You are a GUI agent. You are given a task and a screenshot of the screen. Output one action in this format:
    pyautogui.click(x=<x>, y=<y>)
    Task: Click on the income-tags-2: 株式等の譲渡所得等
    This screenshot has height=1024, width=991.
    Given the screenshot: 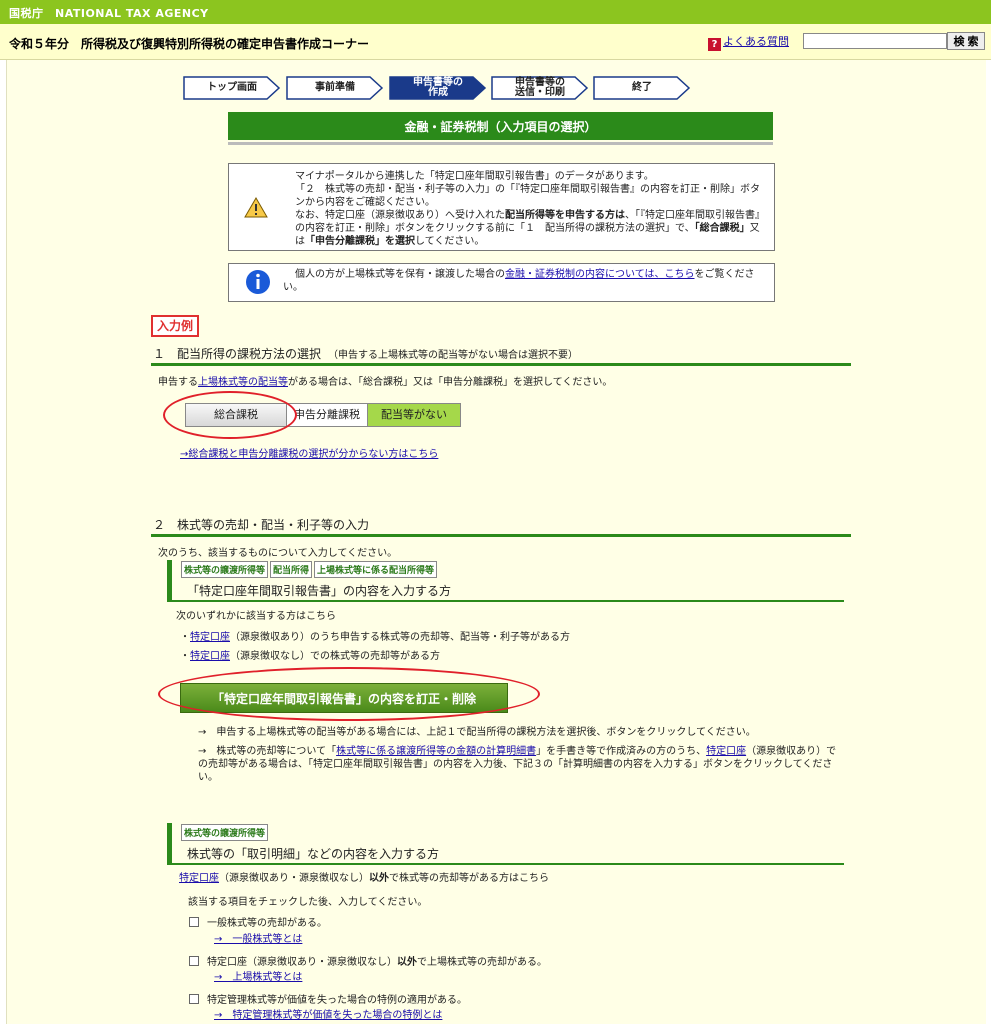 What is the action you would take?
    pyautogui.click(x=225, y=832)
    